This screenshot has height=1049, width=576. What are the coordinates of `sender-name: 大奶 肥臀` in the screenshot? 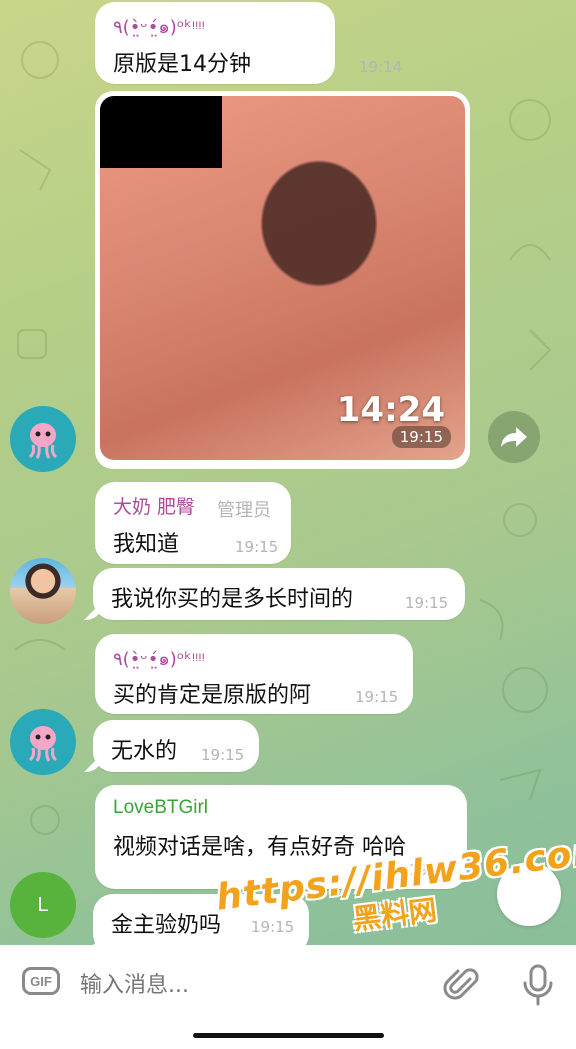 It's located at (154, 505).